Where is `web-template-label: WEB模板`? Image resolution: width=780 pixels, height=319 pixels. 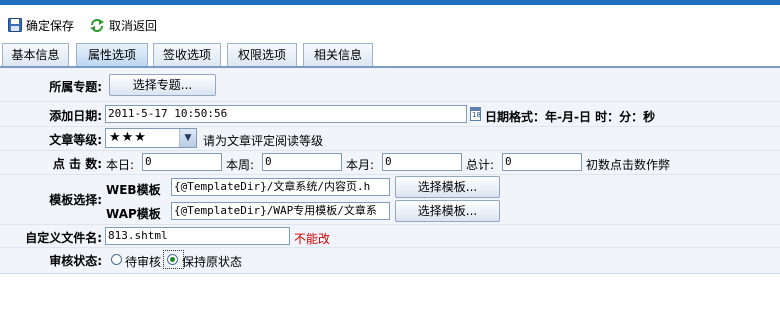
web-template-label: WEB模板 is located at coordinates (133, 190).